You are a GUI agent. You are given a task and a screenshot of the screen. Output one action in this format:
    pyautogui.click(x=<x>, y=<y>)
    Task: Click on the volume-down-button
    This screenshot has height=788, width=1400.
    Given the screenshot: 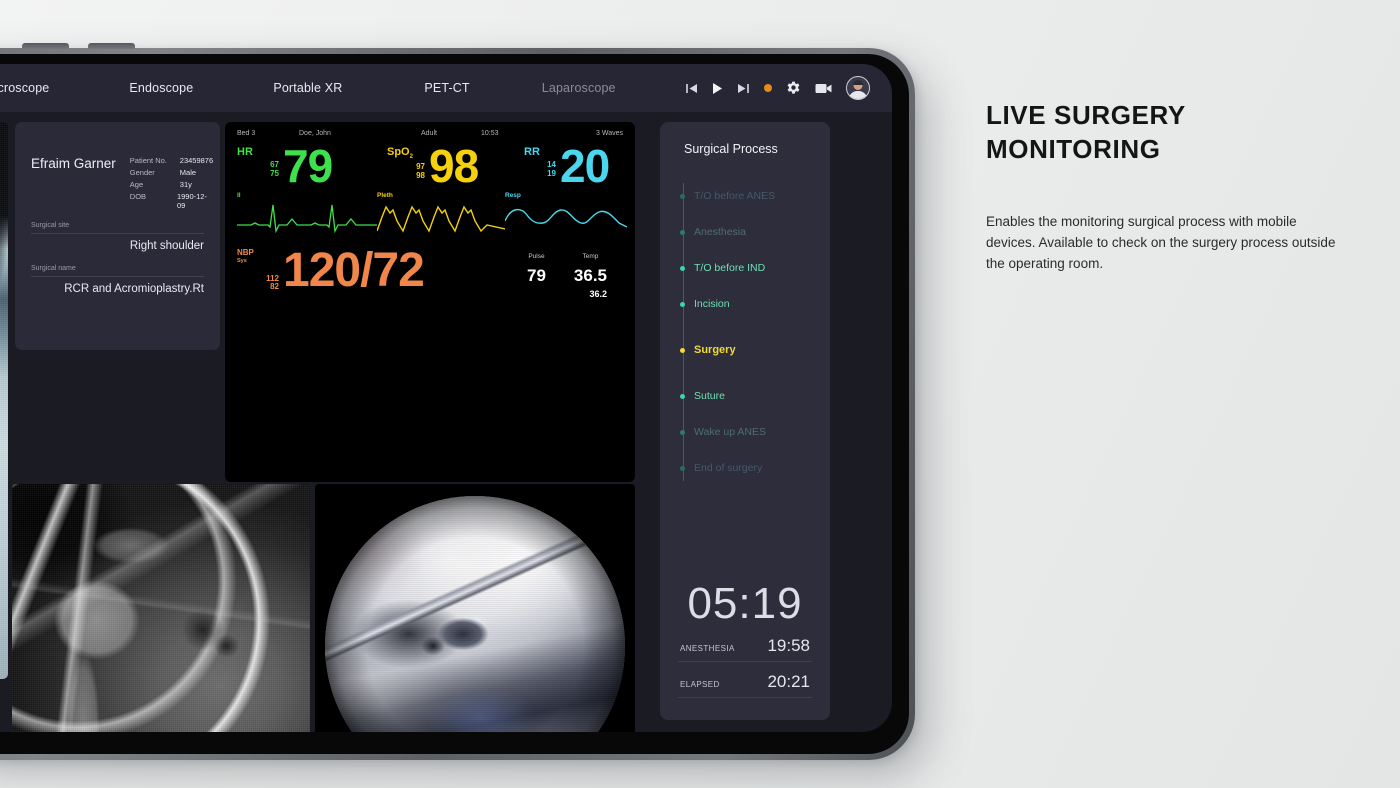 What is the action you would take?
    pyautogui.click(x=111, y=46)
    